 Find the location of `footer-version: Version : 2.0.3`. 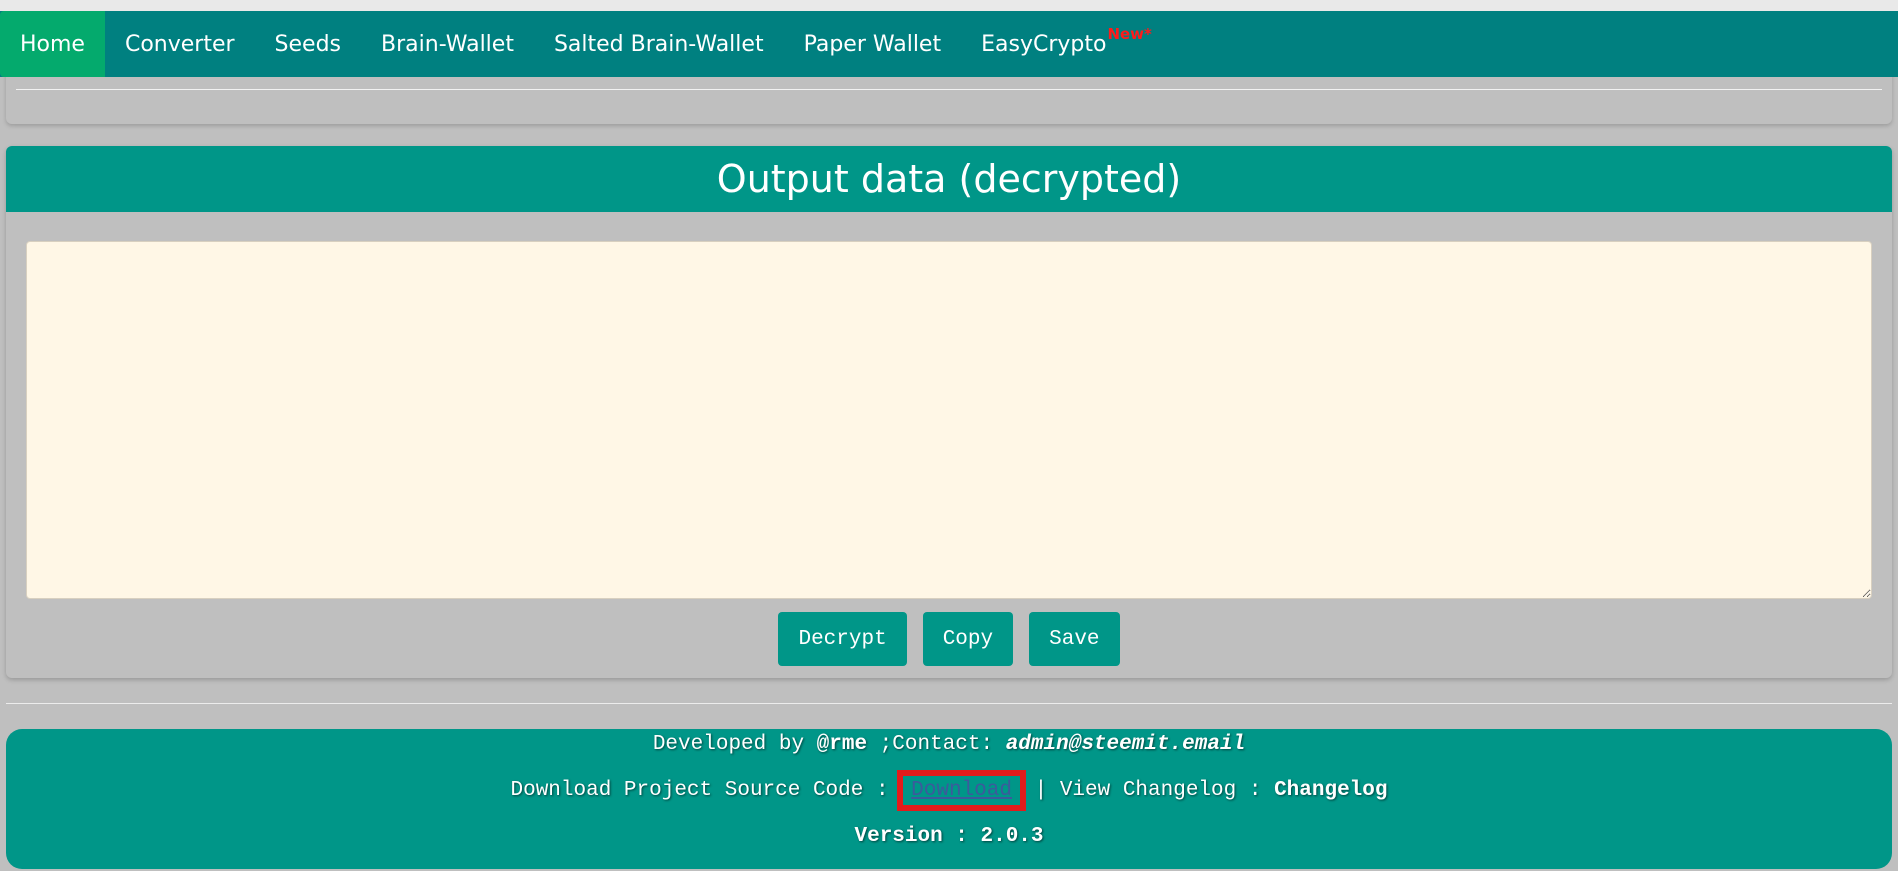

footer-version: Version : 2.0.3 is located at coordinates (949, 836).